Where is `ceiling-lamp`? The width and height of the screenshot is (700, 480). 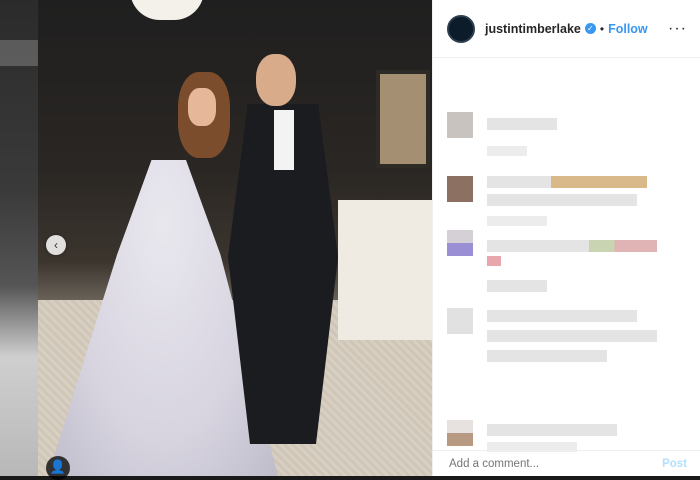
ceiling-lamp is located at coordinates (167, 10).